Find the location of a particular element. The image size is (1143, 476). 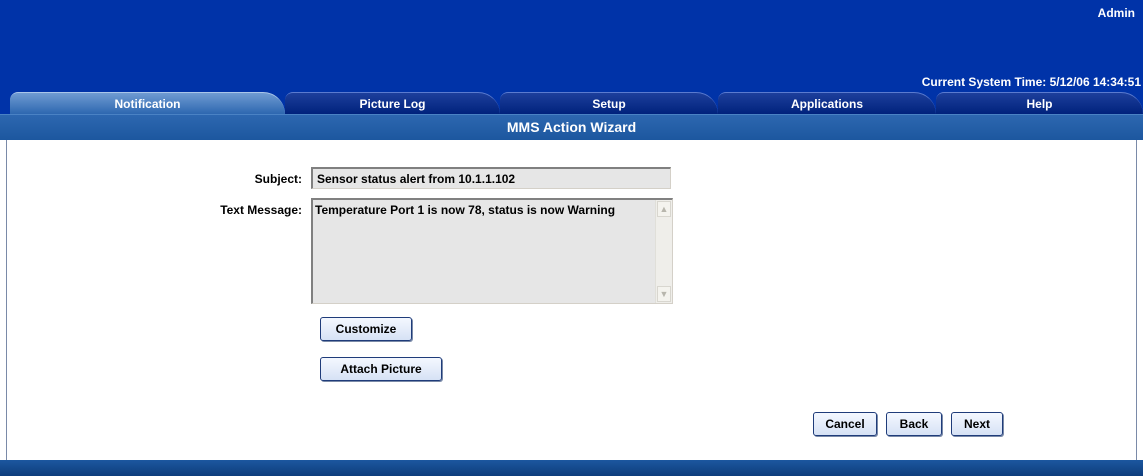

tab-notification: Notification is located at coordinates (147, 103).